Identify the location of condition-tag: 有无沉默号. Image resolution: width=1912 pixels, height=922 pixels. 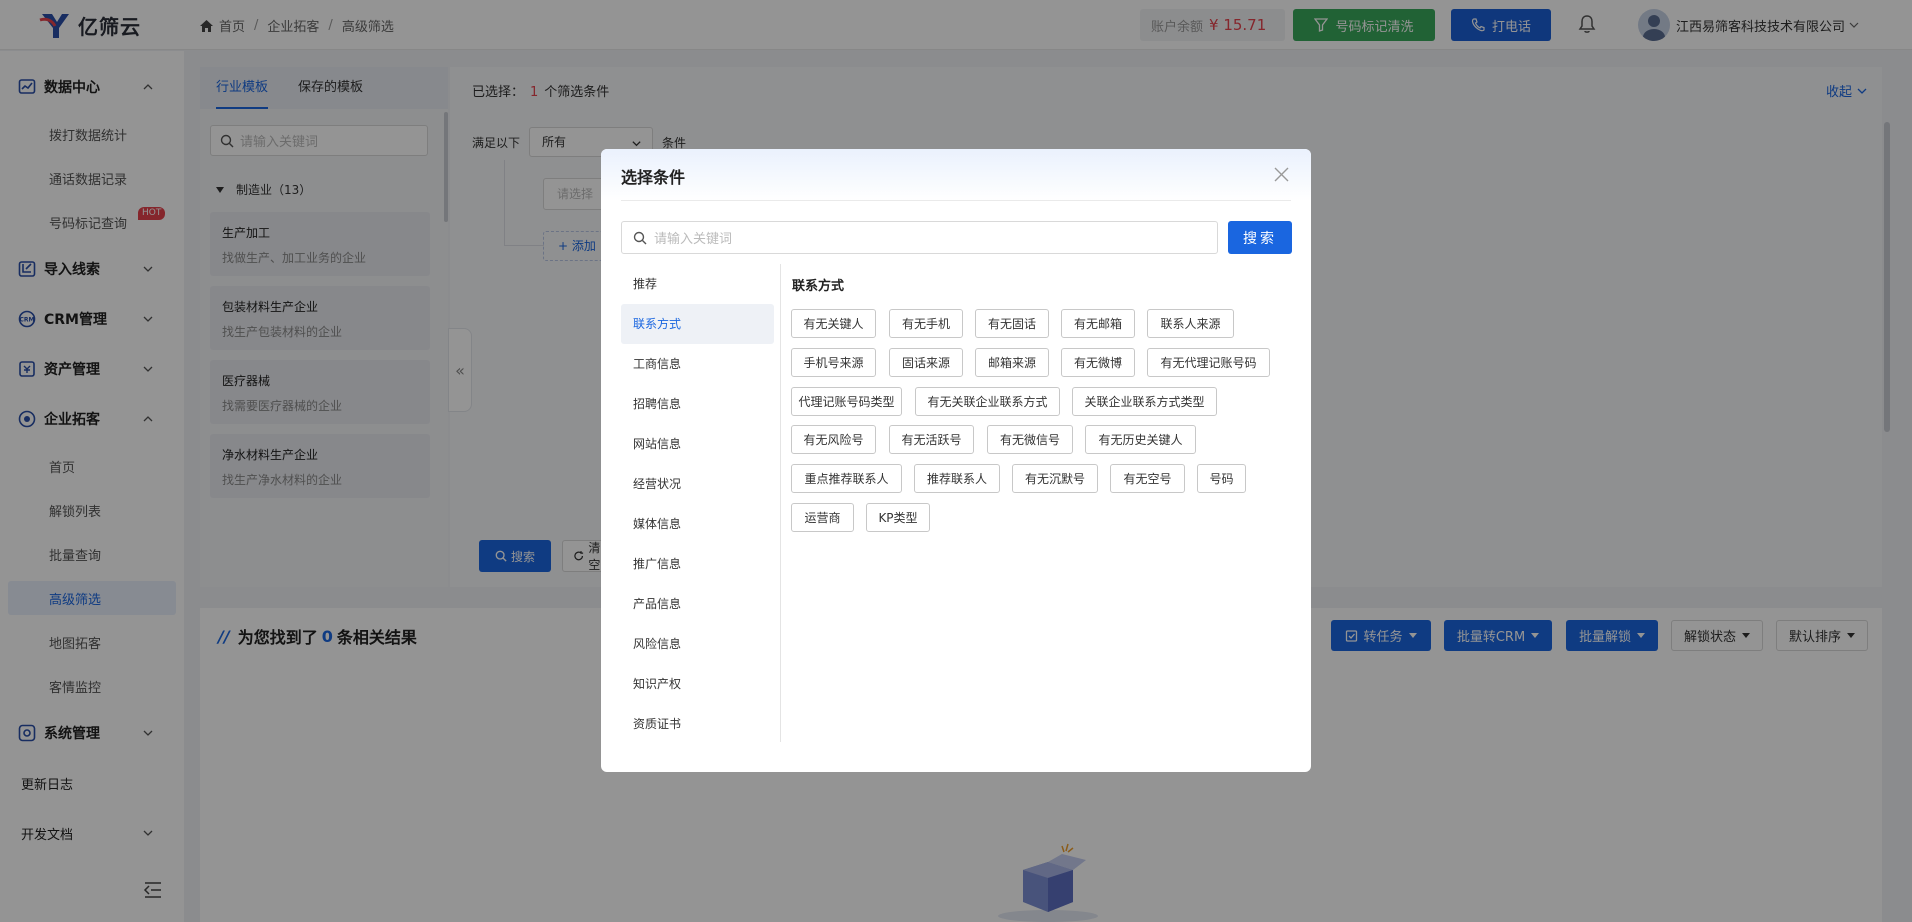
(1055, 478).